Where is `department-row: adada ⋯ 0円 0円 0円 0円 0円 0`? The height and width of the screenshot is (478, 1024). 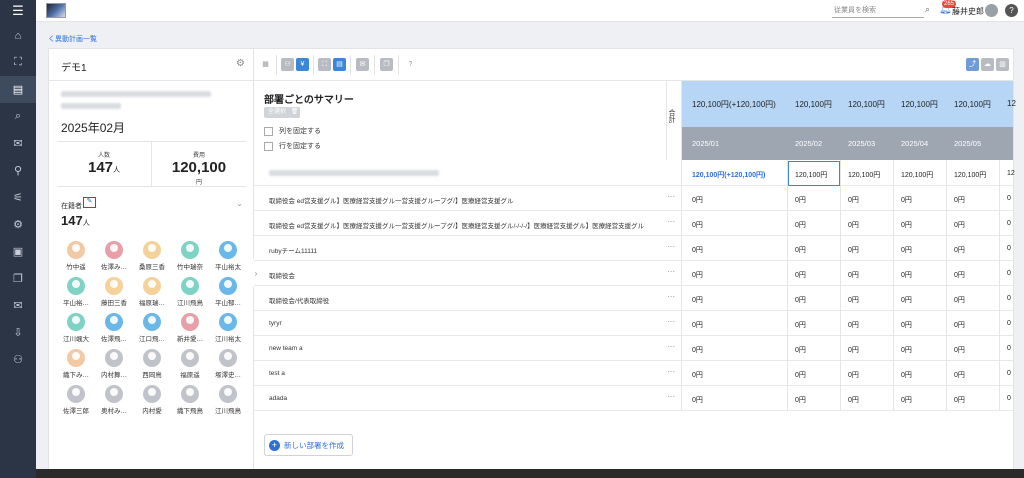 department-row: adada ⋯ 0円 0円 0円 0円 0円 0 is located at coordinates (633, 398).